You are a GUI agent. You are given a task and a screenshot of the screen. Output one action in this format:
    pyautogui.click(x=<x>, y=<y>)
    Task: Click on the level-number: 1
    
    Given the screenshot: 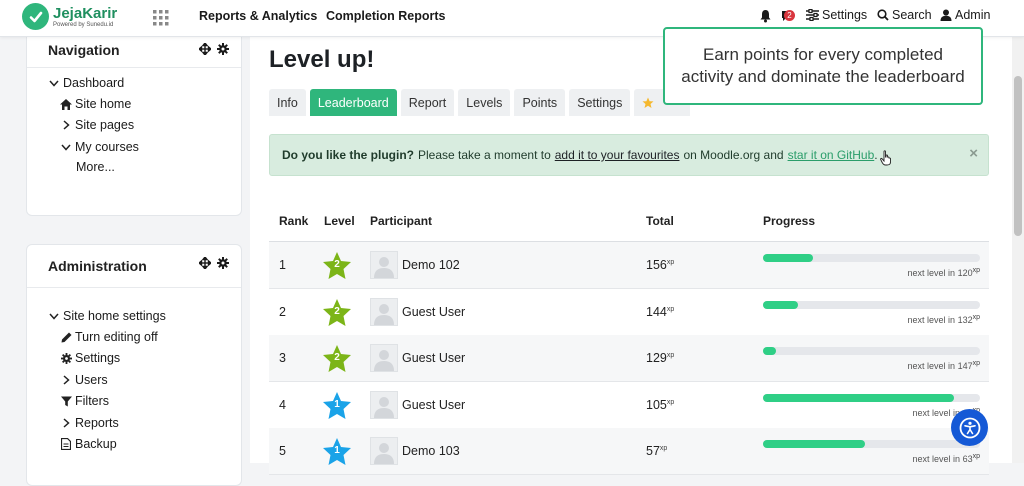 What is the action you would take?
    pyautogui.click(x=337, y=404)
    